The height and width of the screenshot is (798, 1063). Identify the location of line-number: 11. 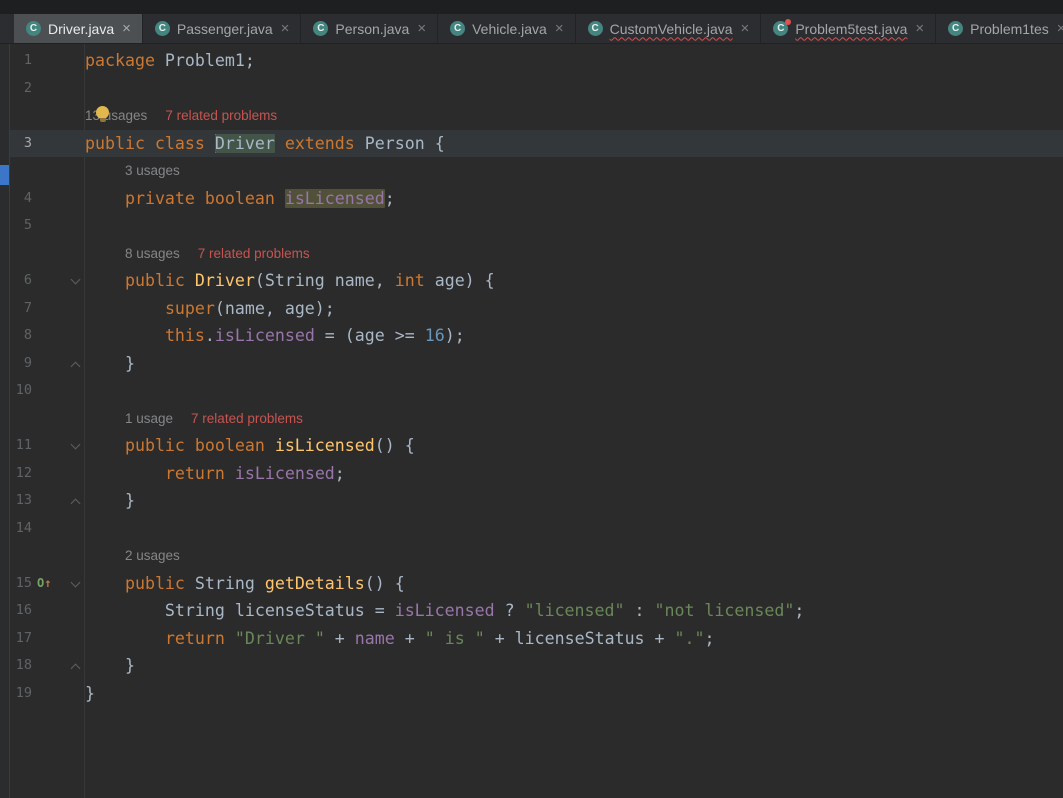
(21, 446).